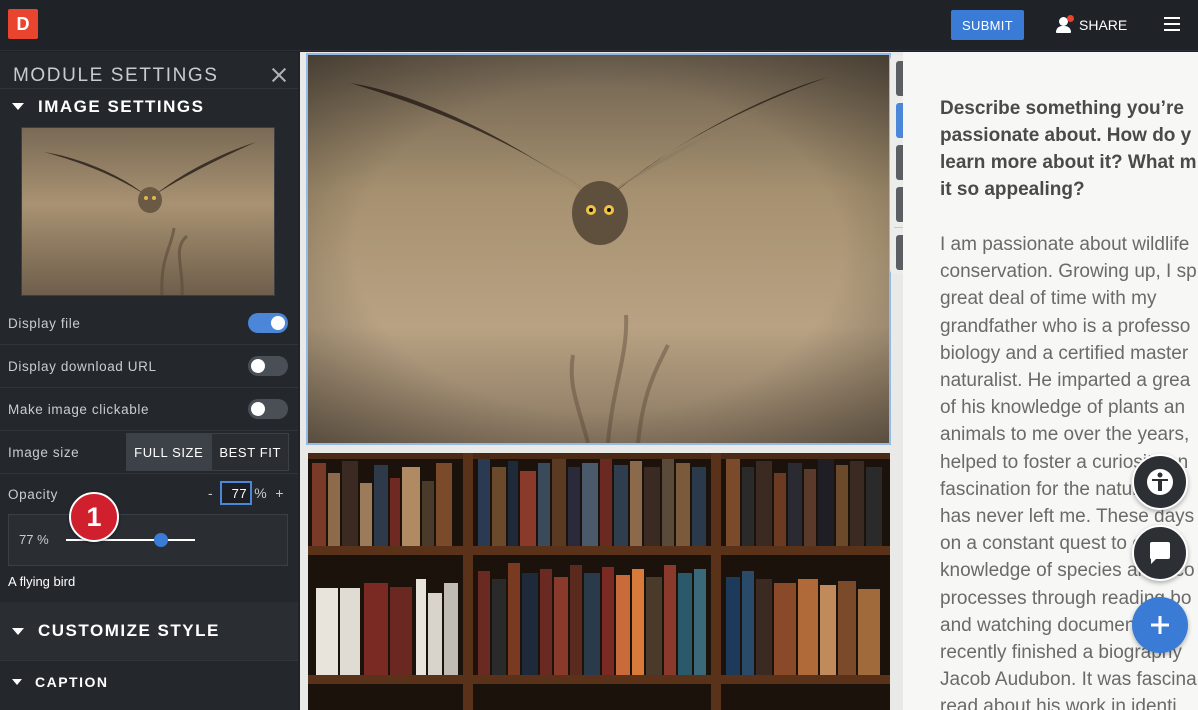 The height and width of the screenshot is (710, 1198). I want to click on image-size-row: Image size FULL SIZE BEST FIT, so click(149, 452).